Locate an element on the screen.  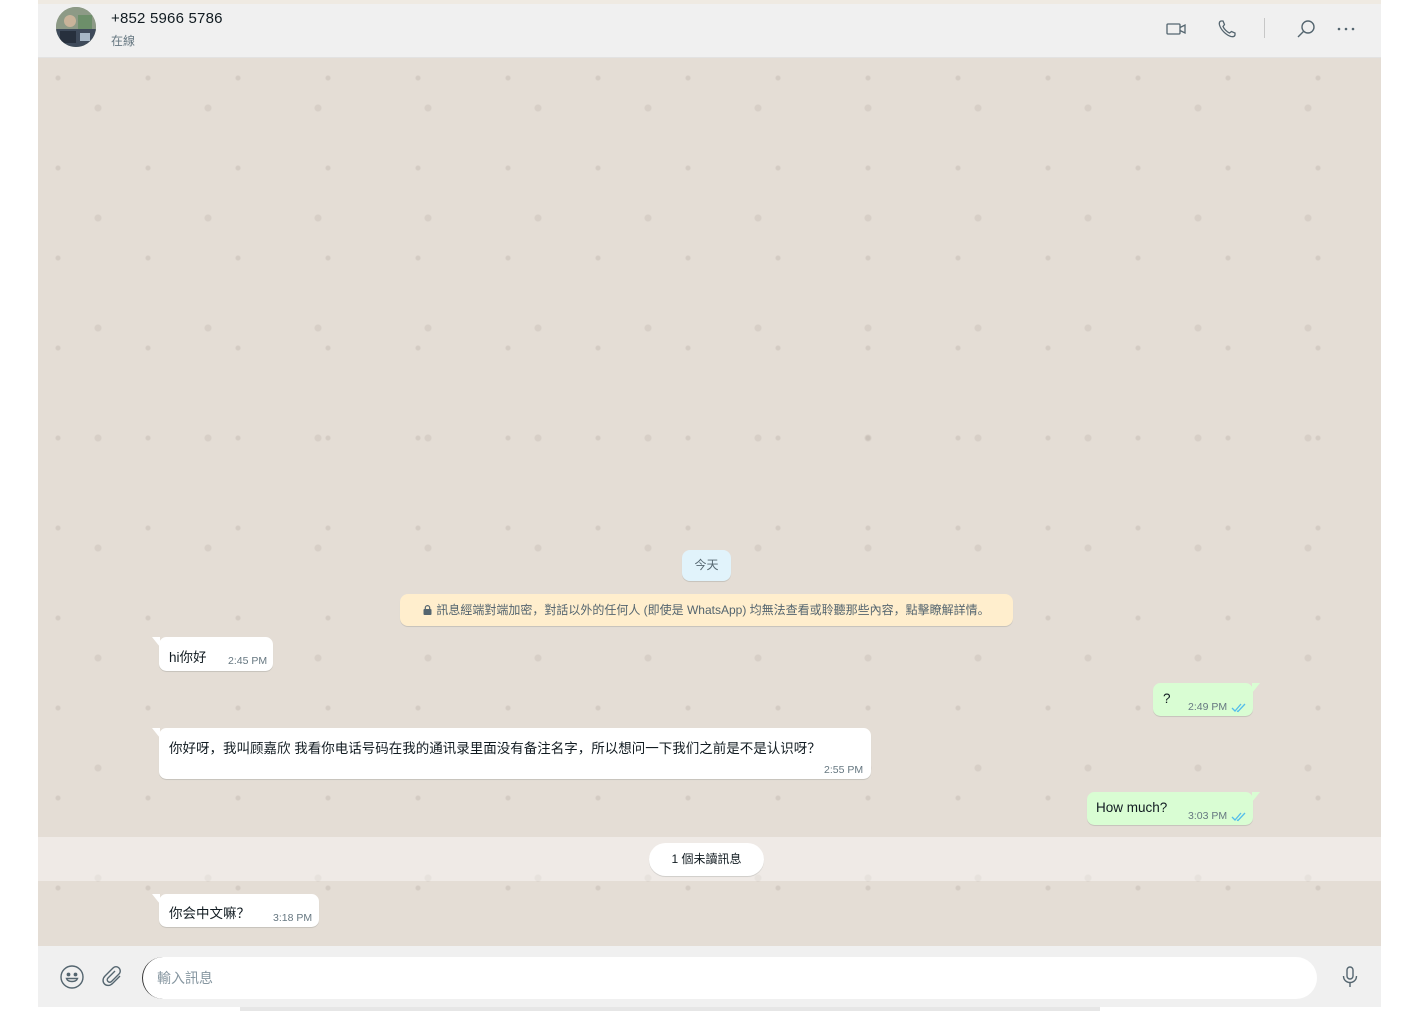
compose-bar is located at coordinates (709, 976).